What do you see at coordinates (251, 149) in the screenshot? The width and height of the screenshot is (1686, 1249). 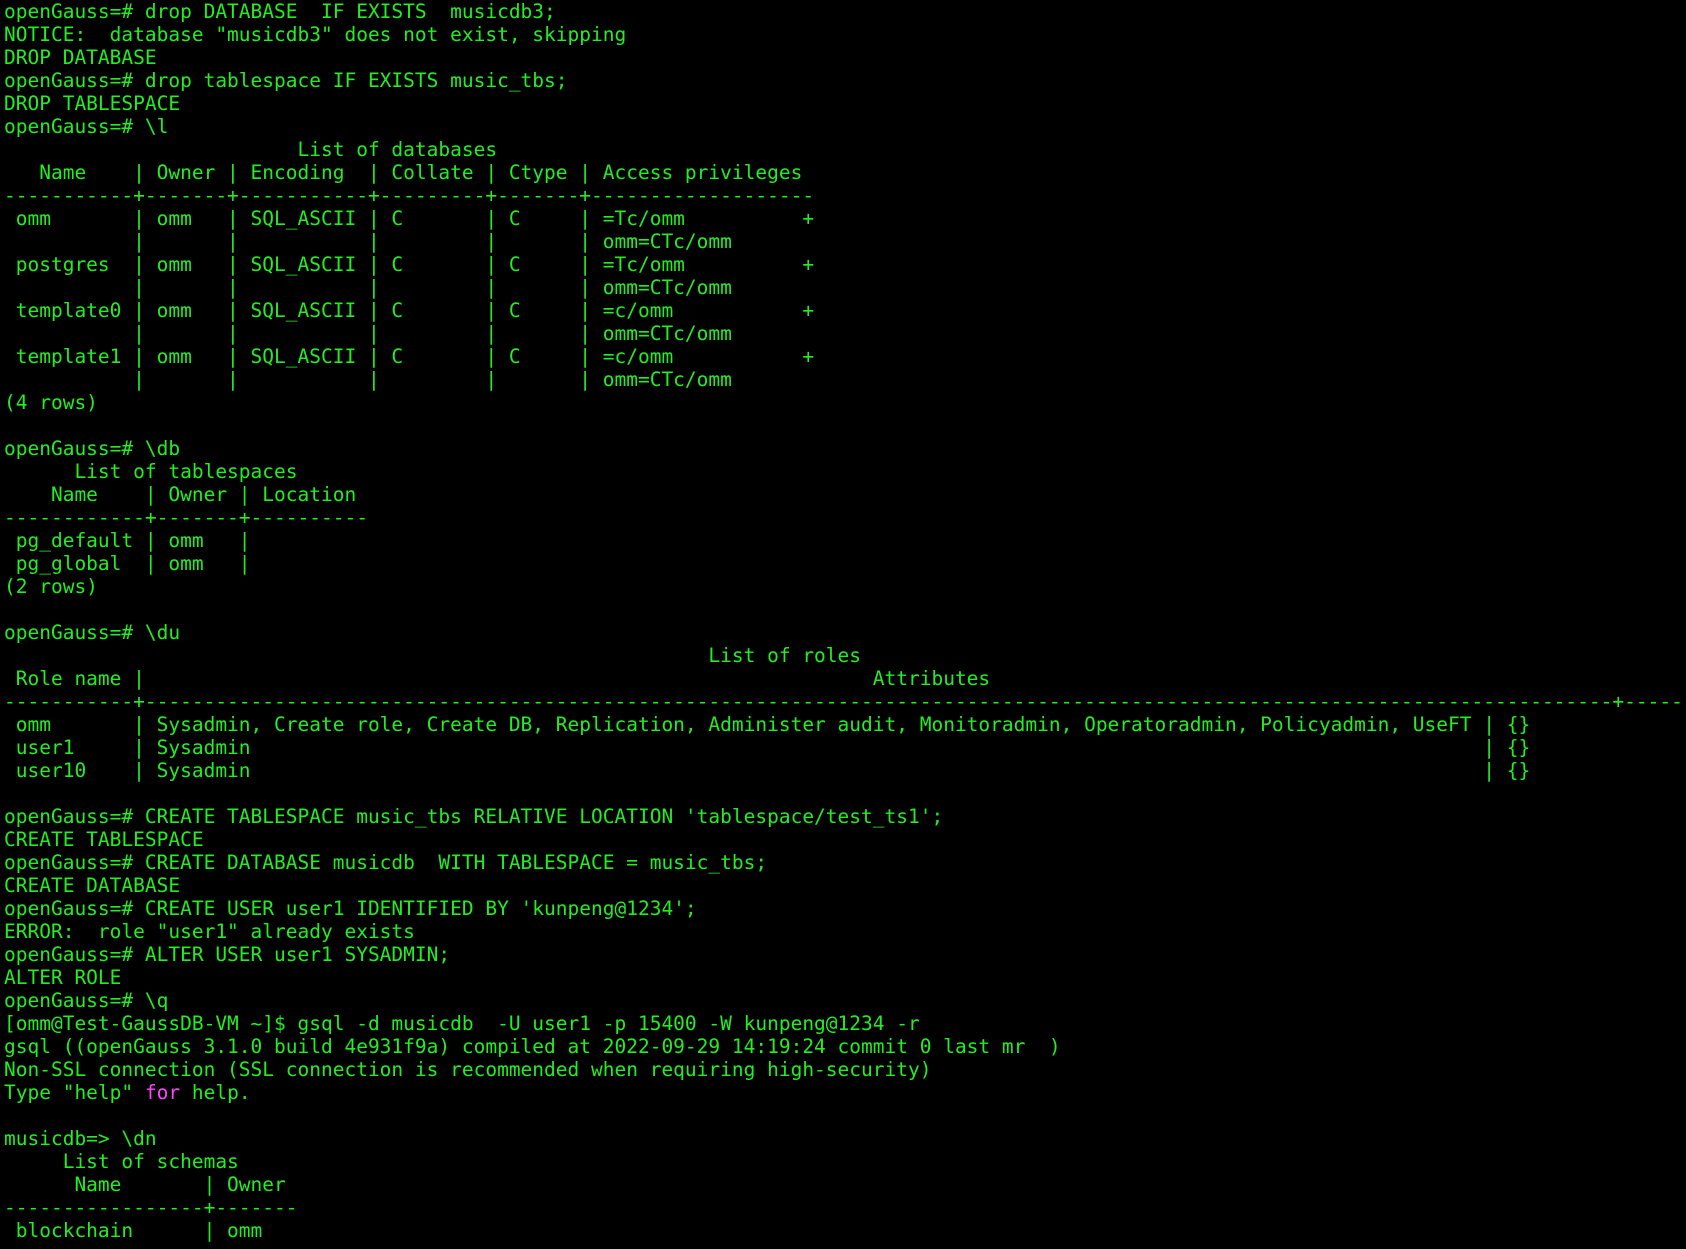 I see `terminal-line: List of databases` at bounding box center [251, 149].